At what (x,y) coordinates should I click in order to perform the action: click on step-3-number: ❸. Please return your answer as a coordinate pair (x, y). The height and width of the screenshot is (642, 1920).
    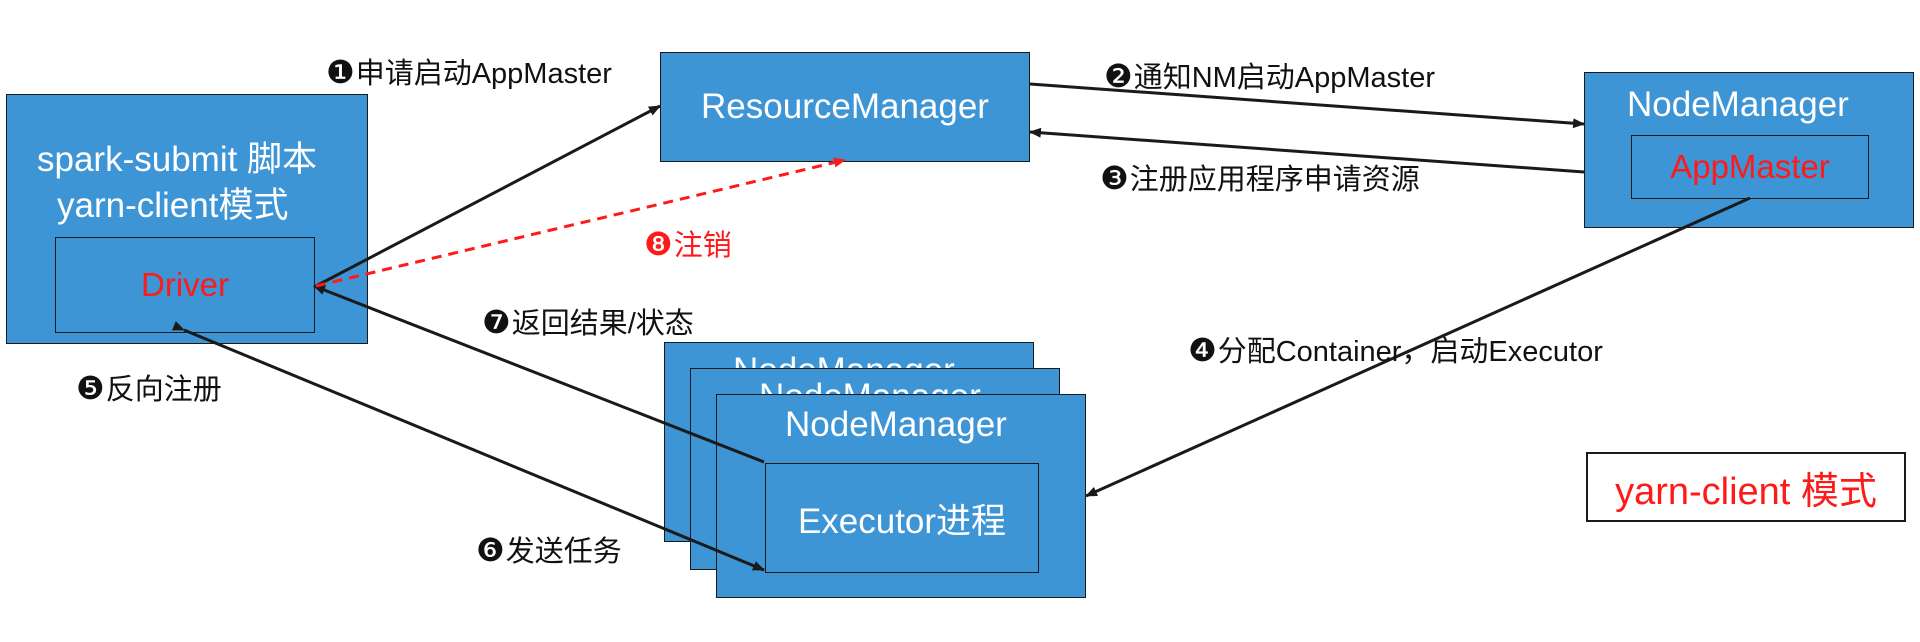
    Looking at the image, I should click on (1114, 178).